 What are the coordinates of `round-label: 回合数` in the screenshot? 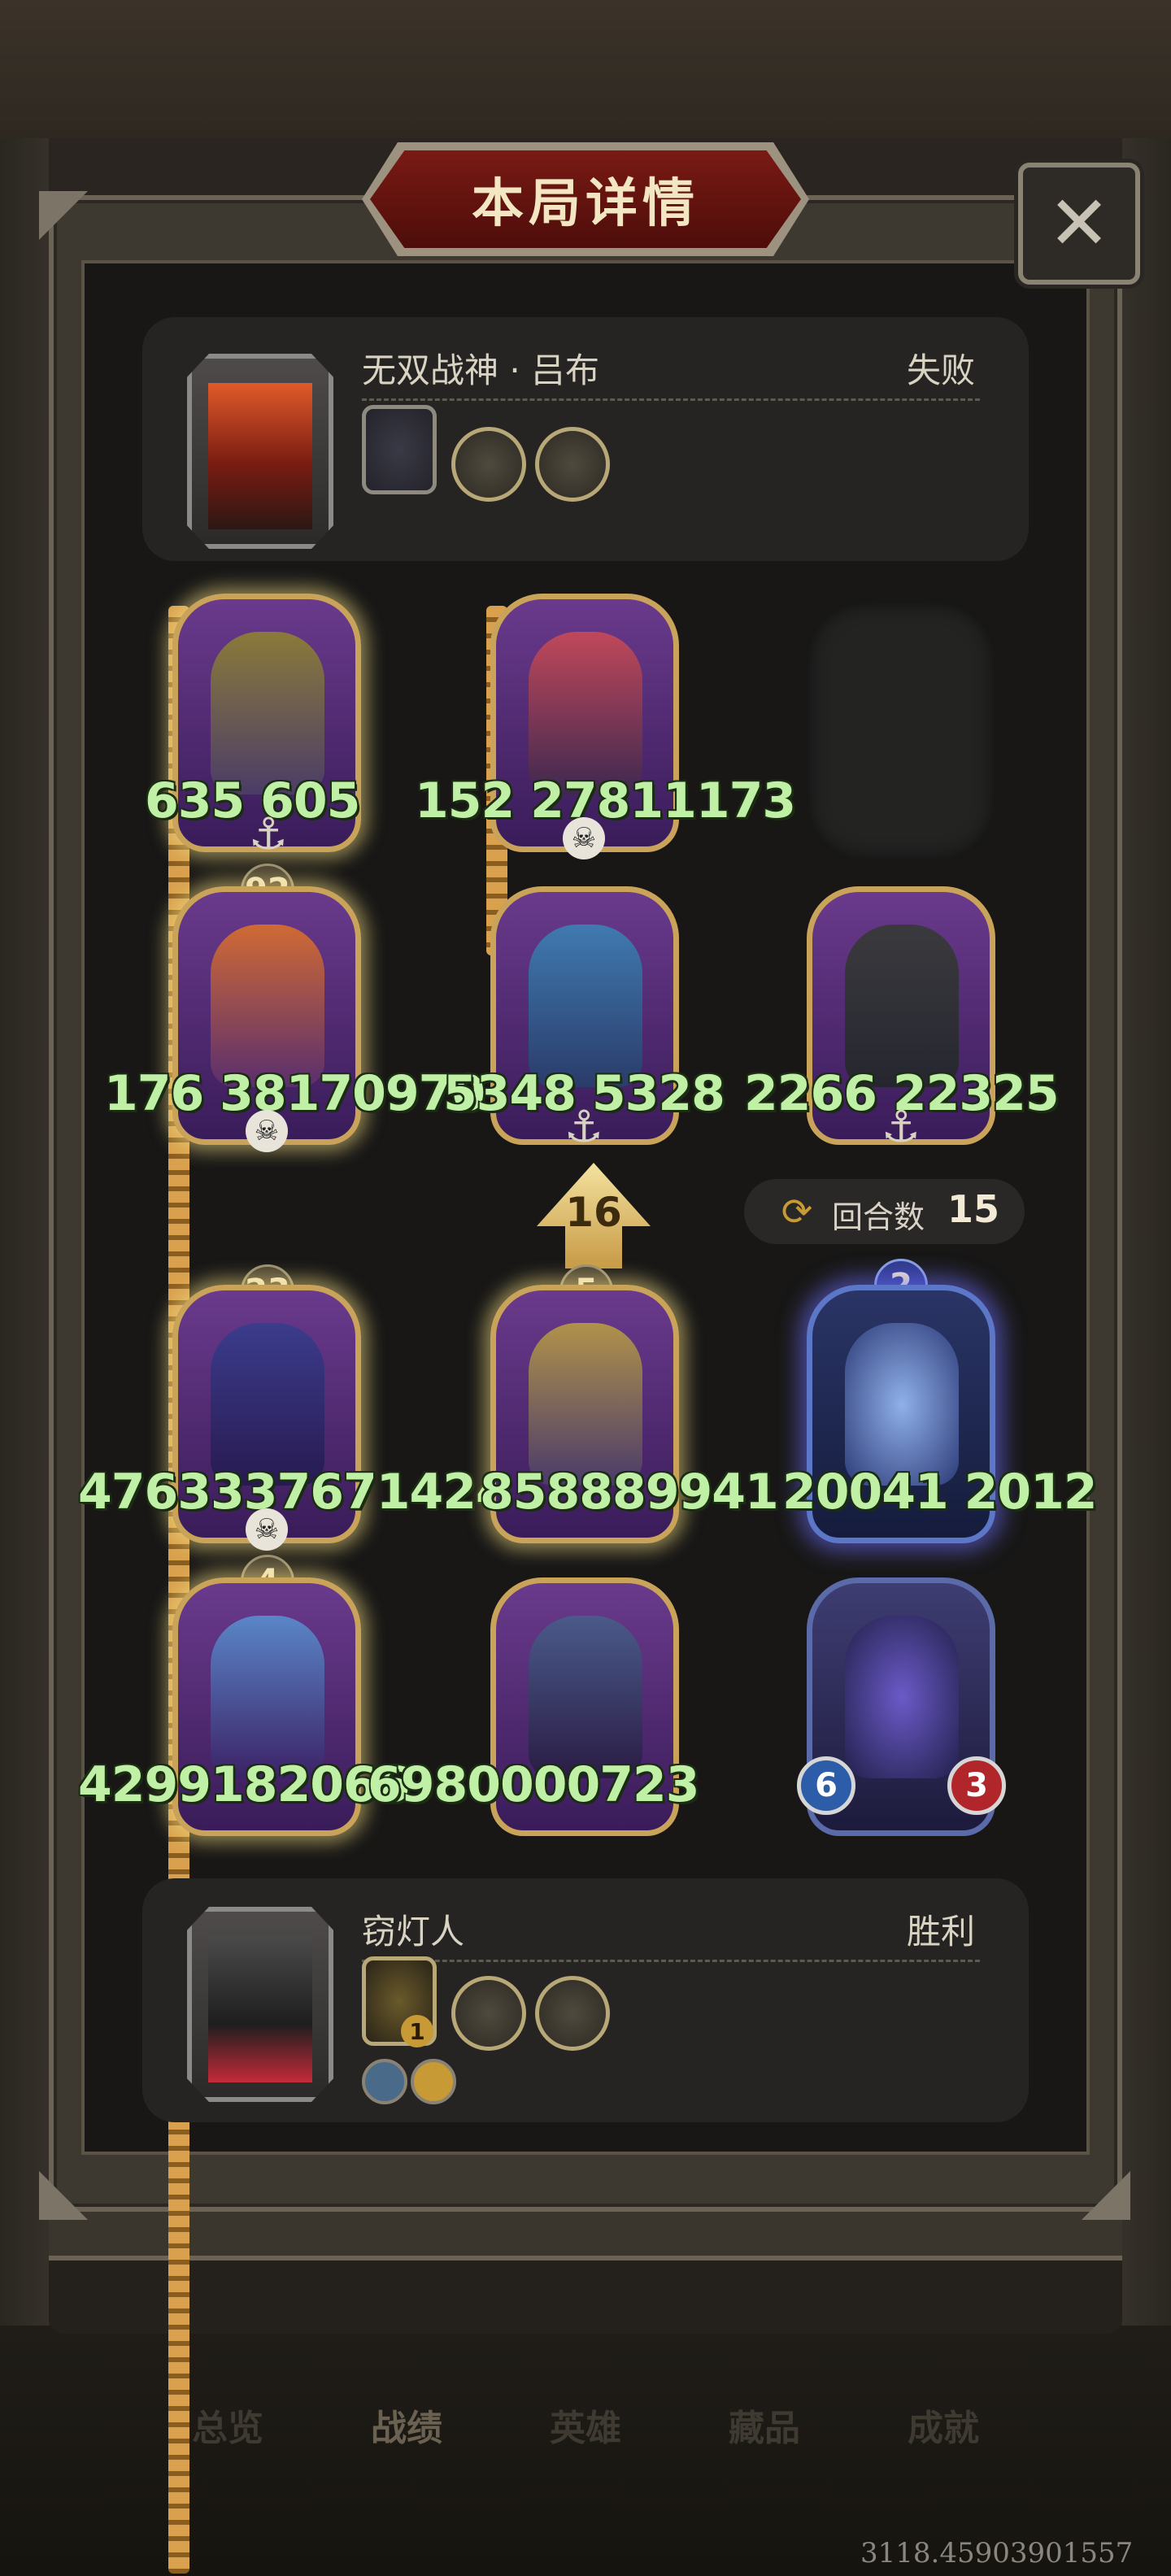 It's located at (879, 1217).